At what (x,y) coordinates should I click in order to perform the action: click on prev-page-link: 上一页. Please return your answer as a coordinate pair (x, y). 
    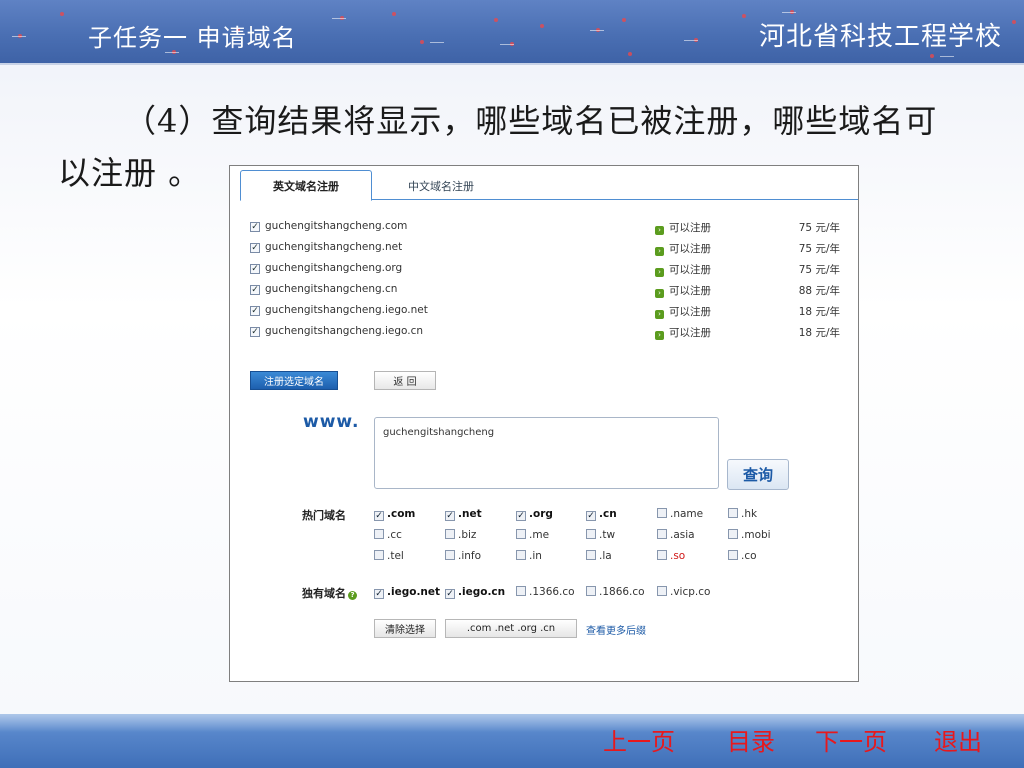
    Looking at the image, I should click on (639, 739).